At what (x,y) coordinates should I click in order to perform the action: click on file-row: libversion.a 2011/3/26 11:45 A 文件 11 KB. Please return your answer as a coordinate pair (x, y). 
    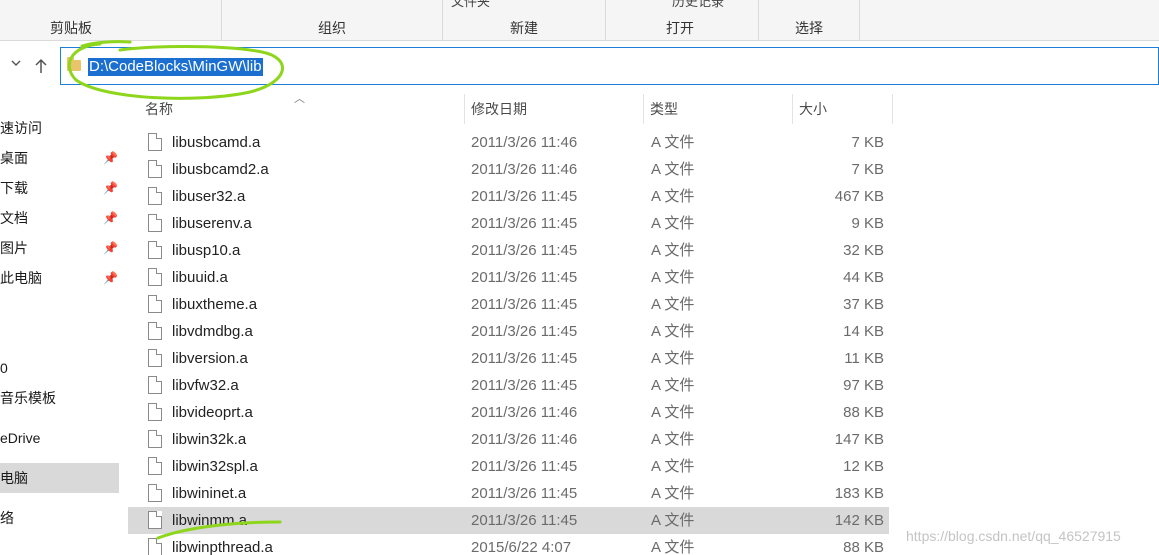
    Looking at the image, I should click on (508, 358).